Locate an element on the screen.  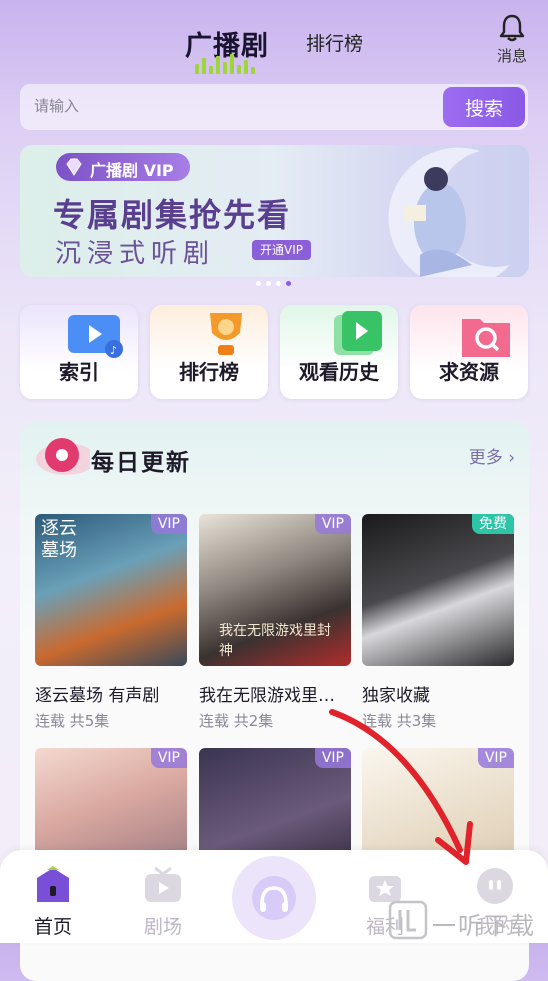
cover-text: 逐云墓场 is located at coordinates (59, 539).